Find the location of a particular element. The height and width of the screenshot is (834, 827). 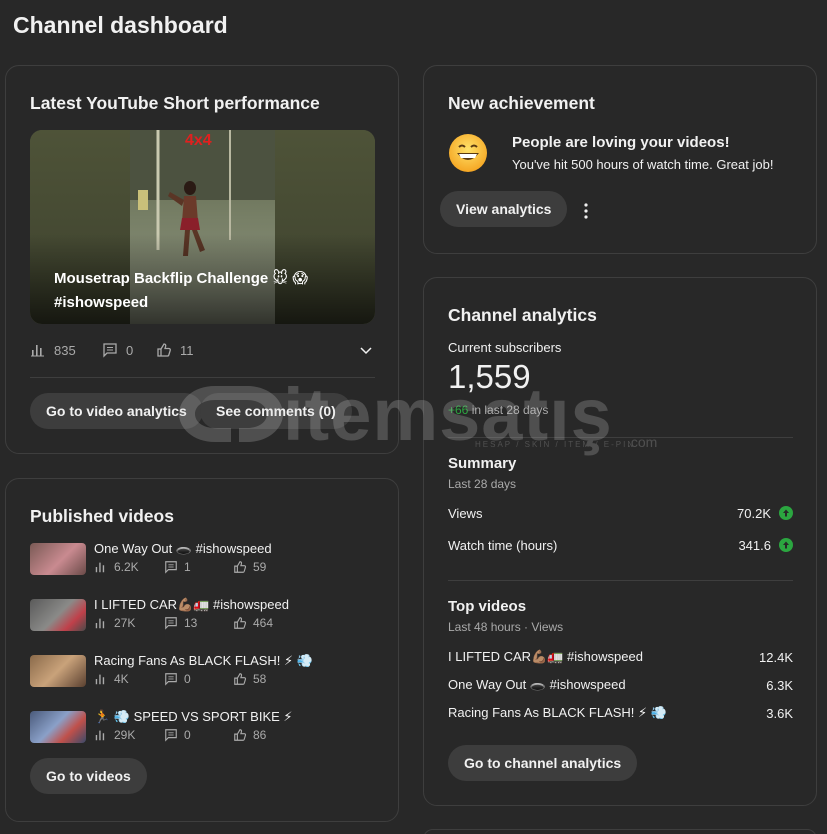

comments-count: 13 is located at coordinates (191, 623).